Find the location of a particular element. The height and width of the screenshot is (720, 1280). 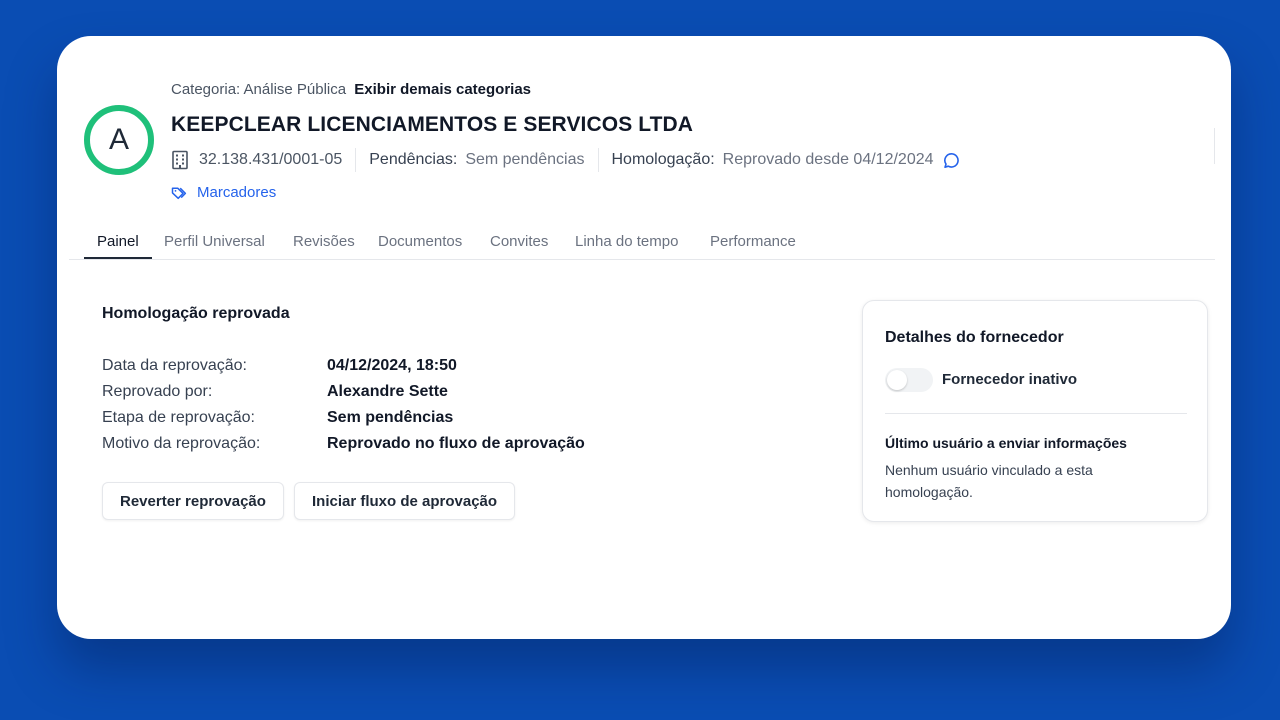

revert-rejection-button: Reverter reprovação is located at coordinates (193, 501).